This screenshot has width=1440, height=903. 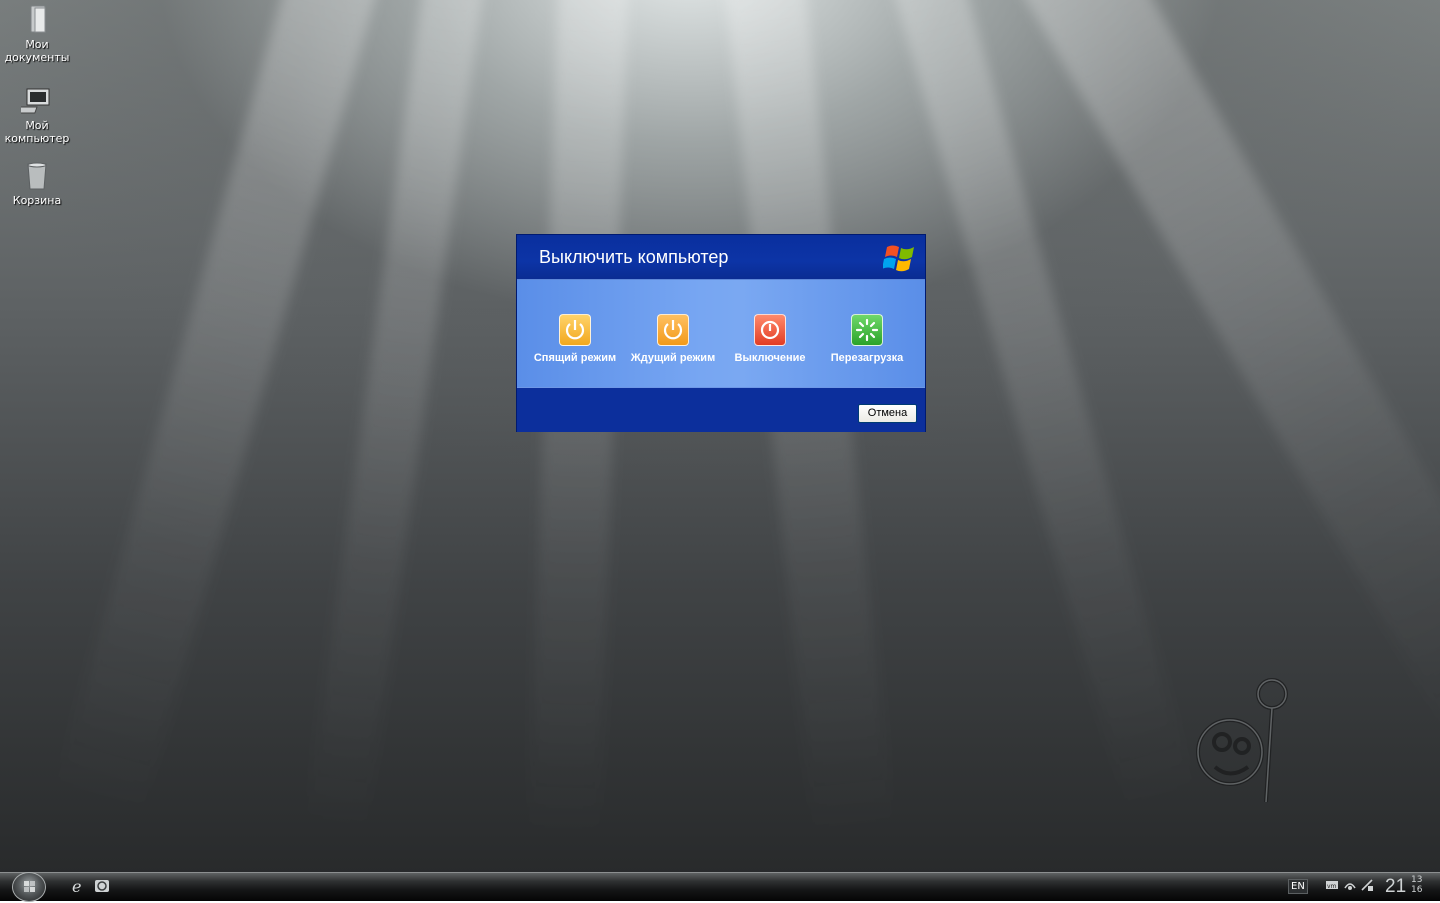 I want to click on svg-text: e, so click(x=76, y=886).